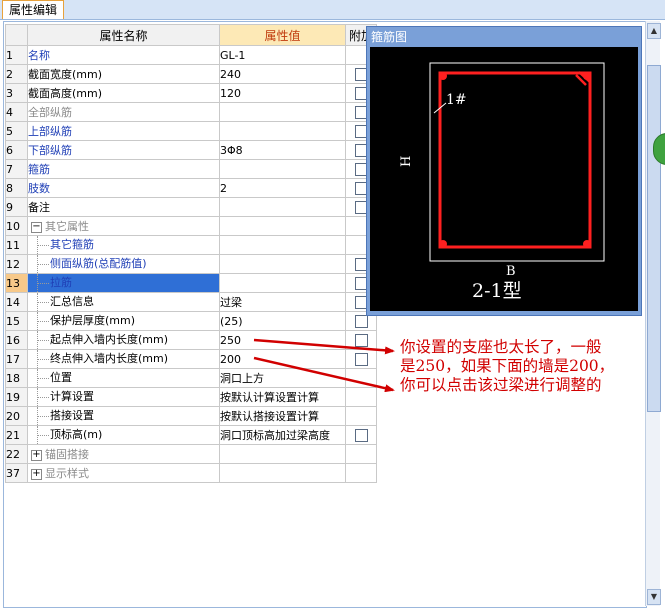 Image resolution: width=665 pixels, height=611 pixels. Describe the element at coordinates (507, 366) in the screenshot. I see `annotation-line-2: 是250，如果下面的墙是200，` at that location.